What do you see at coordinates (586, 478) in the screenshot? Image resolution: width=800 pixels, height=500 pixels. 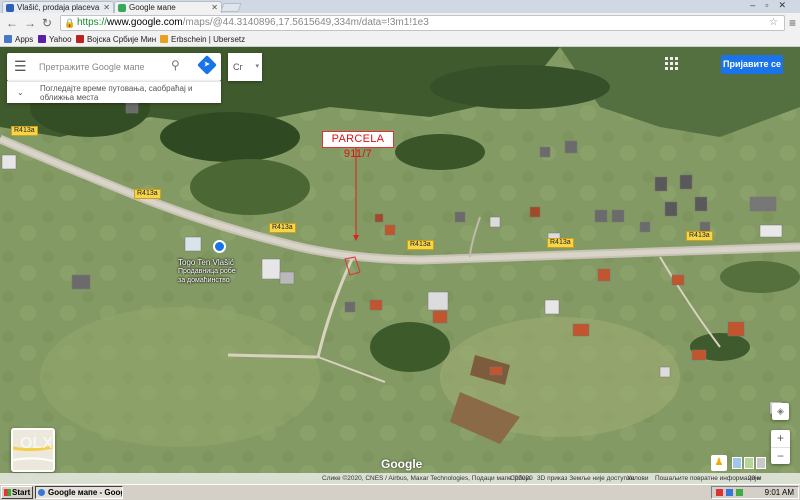 I see `3d-notice: 3D приказ Земље није доступан` at bounding box center [586, 478].